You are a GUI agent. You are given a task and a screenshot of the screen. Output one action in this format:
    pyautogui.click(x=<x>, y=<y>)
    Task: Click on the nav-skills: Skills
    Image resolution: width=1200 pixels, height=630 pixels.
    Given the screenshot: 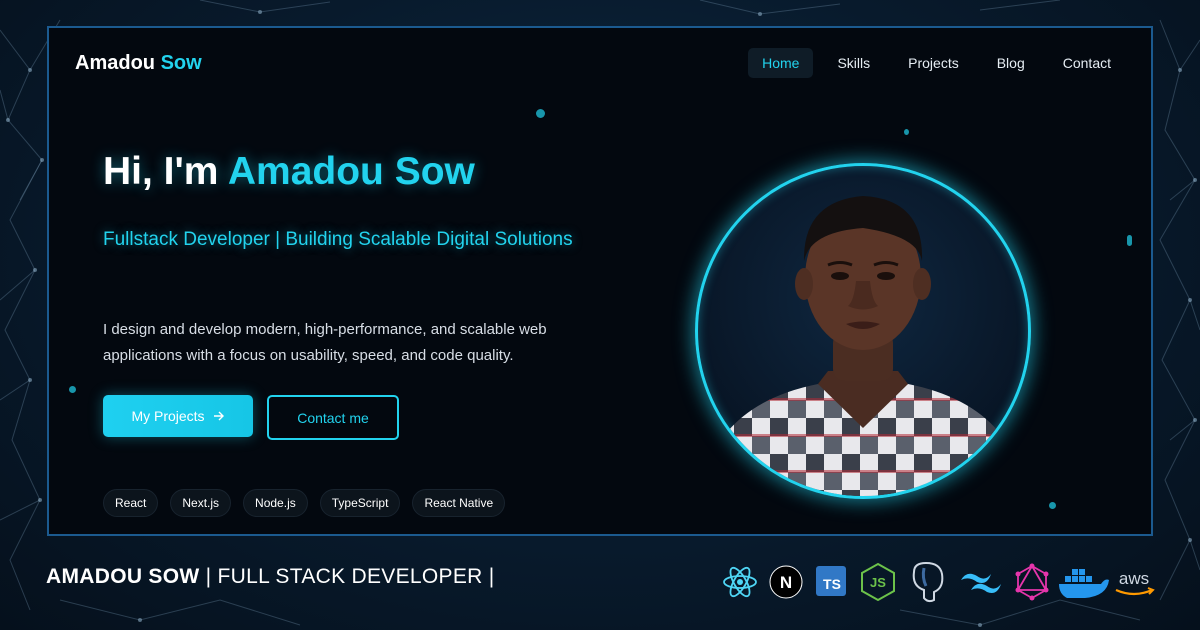 What is the action you would take?
    pyautogui.click(x=853, y=63)
    